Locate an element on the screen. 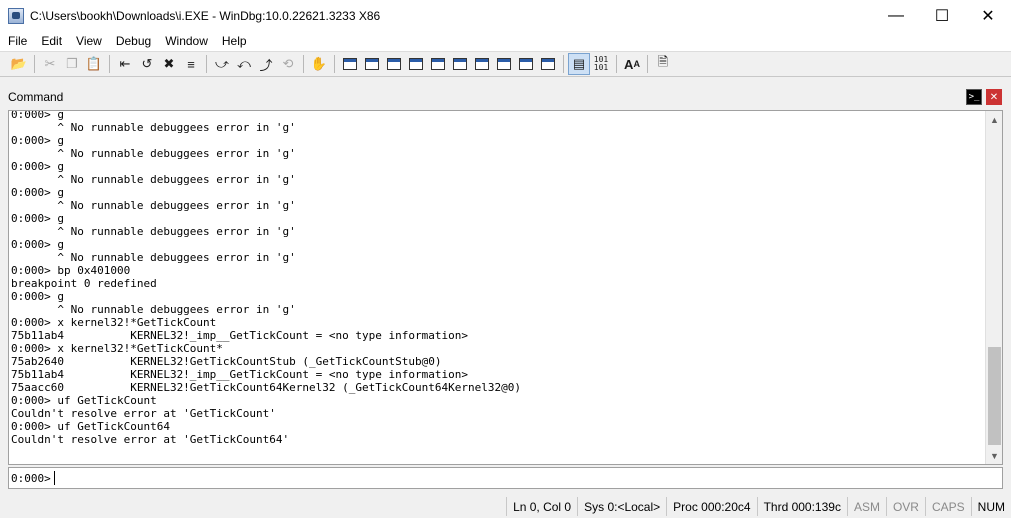  restart-icon: ↺ is located at coordinates (147, 64).